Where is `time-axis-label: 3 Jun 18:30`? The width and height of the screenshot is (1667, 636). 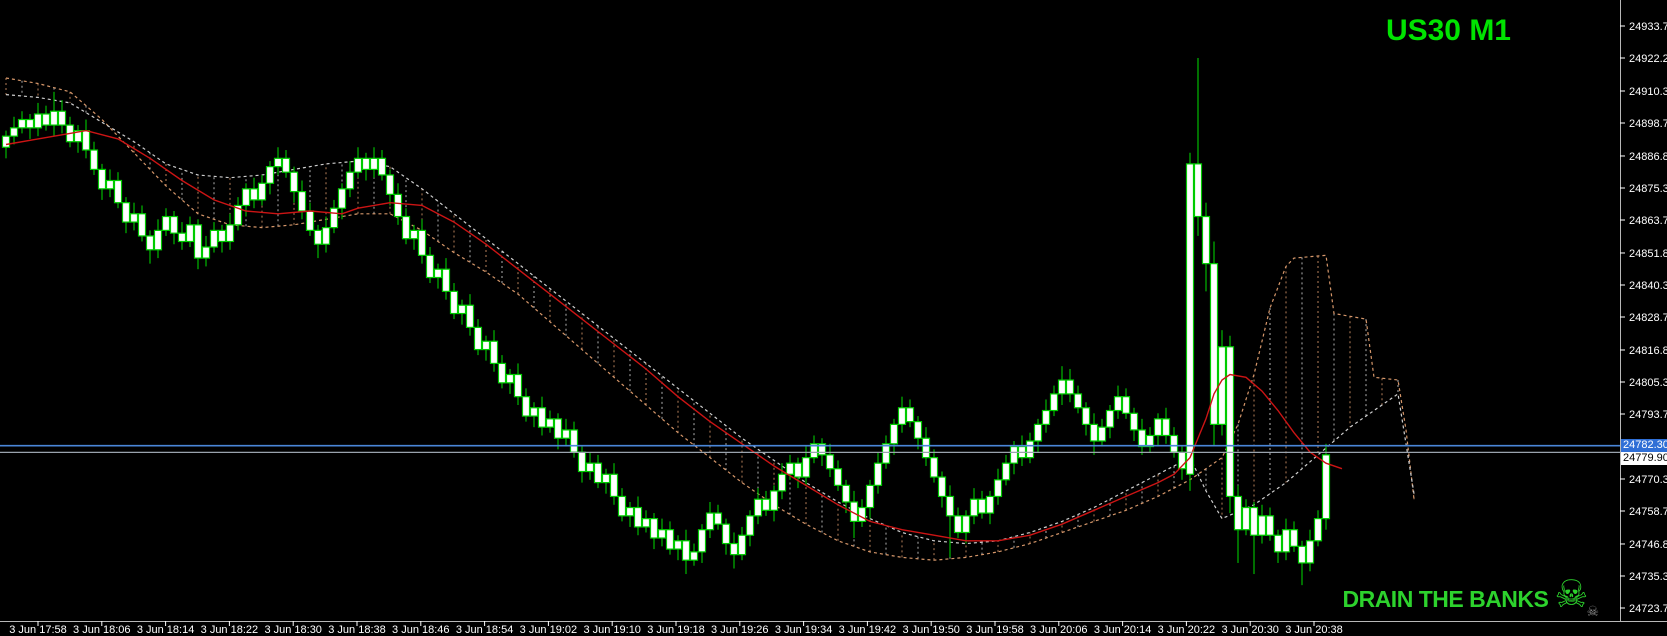
time-axis-label: 3 Jun 18:30 is located at coordinates (293, 630).